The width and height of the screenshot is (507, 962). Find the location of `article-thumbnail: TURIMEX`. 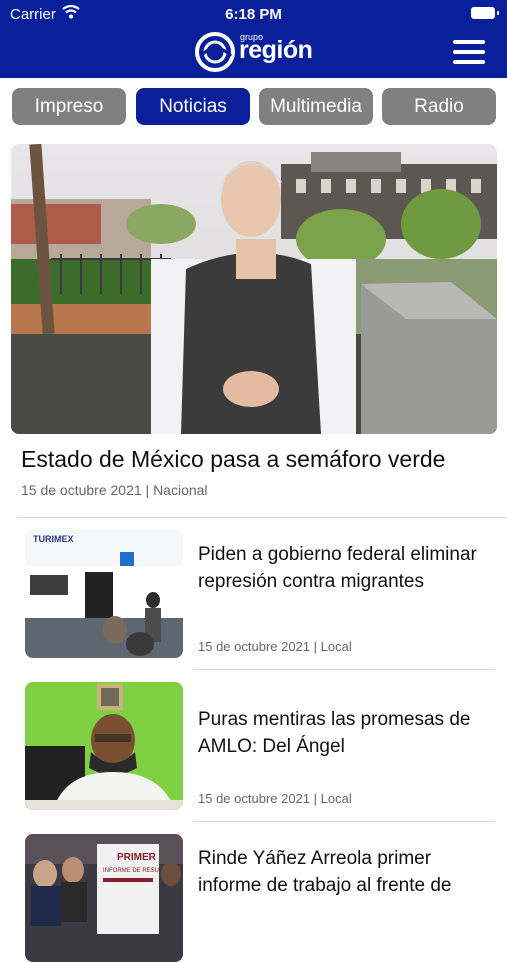

article-thumbnail: TURIMEX is located at coordinates (104, 594).